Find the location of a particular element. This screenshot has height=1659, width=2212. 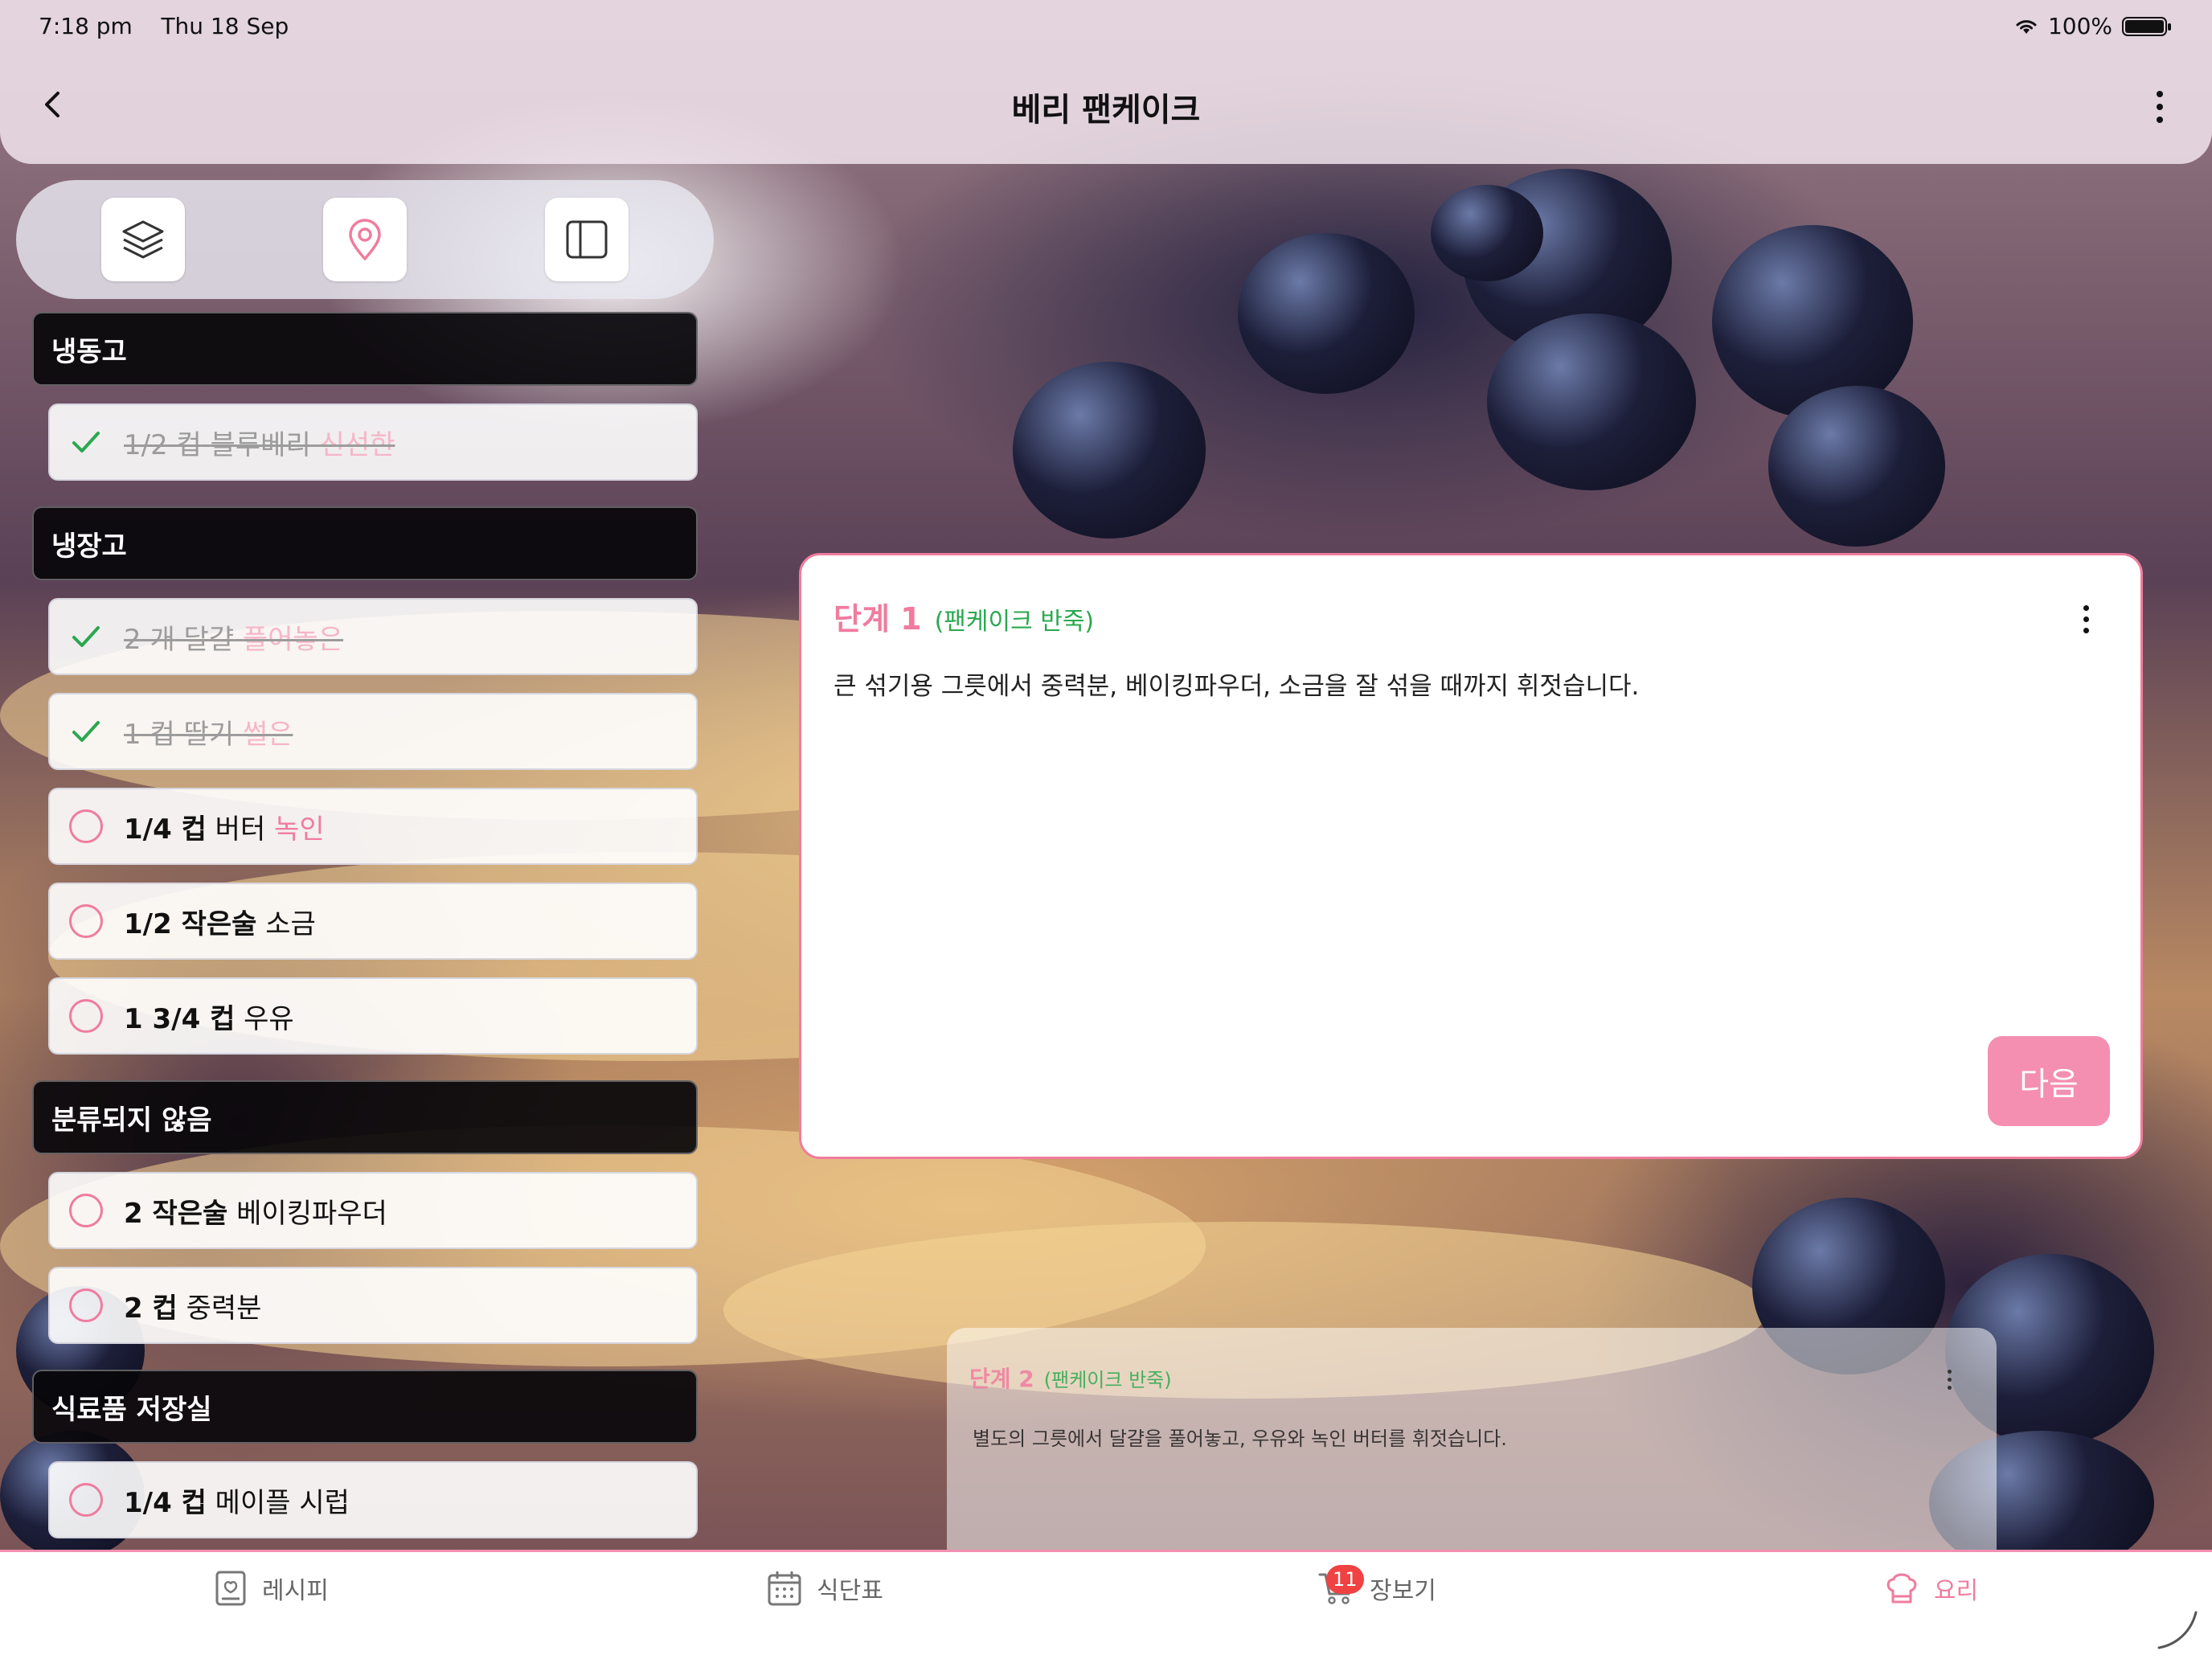

ingredient-note: 풀어놓은 is located at coordinates (293, 639).